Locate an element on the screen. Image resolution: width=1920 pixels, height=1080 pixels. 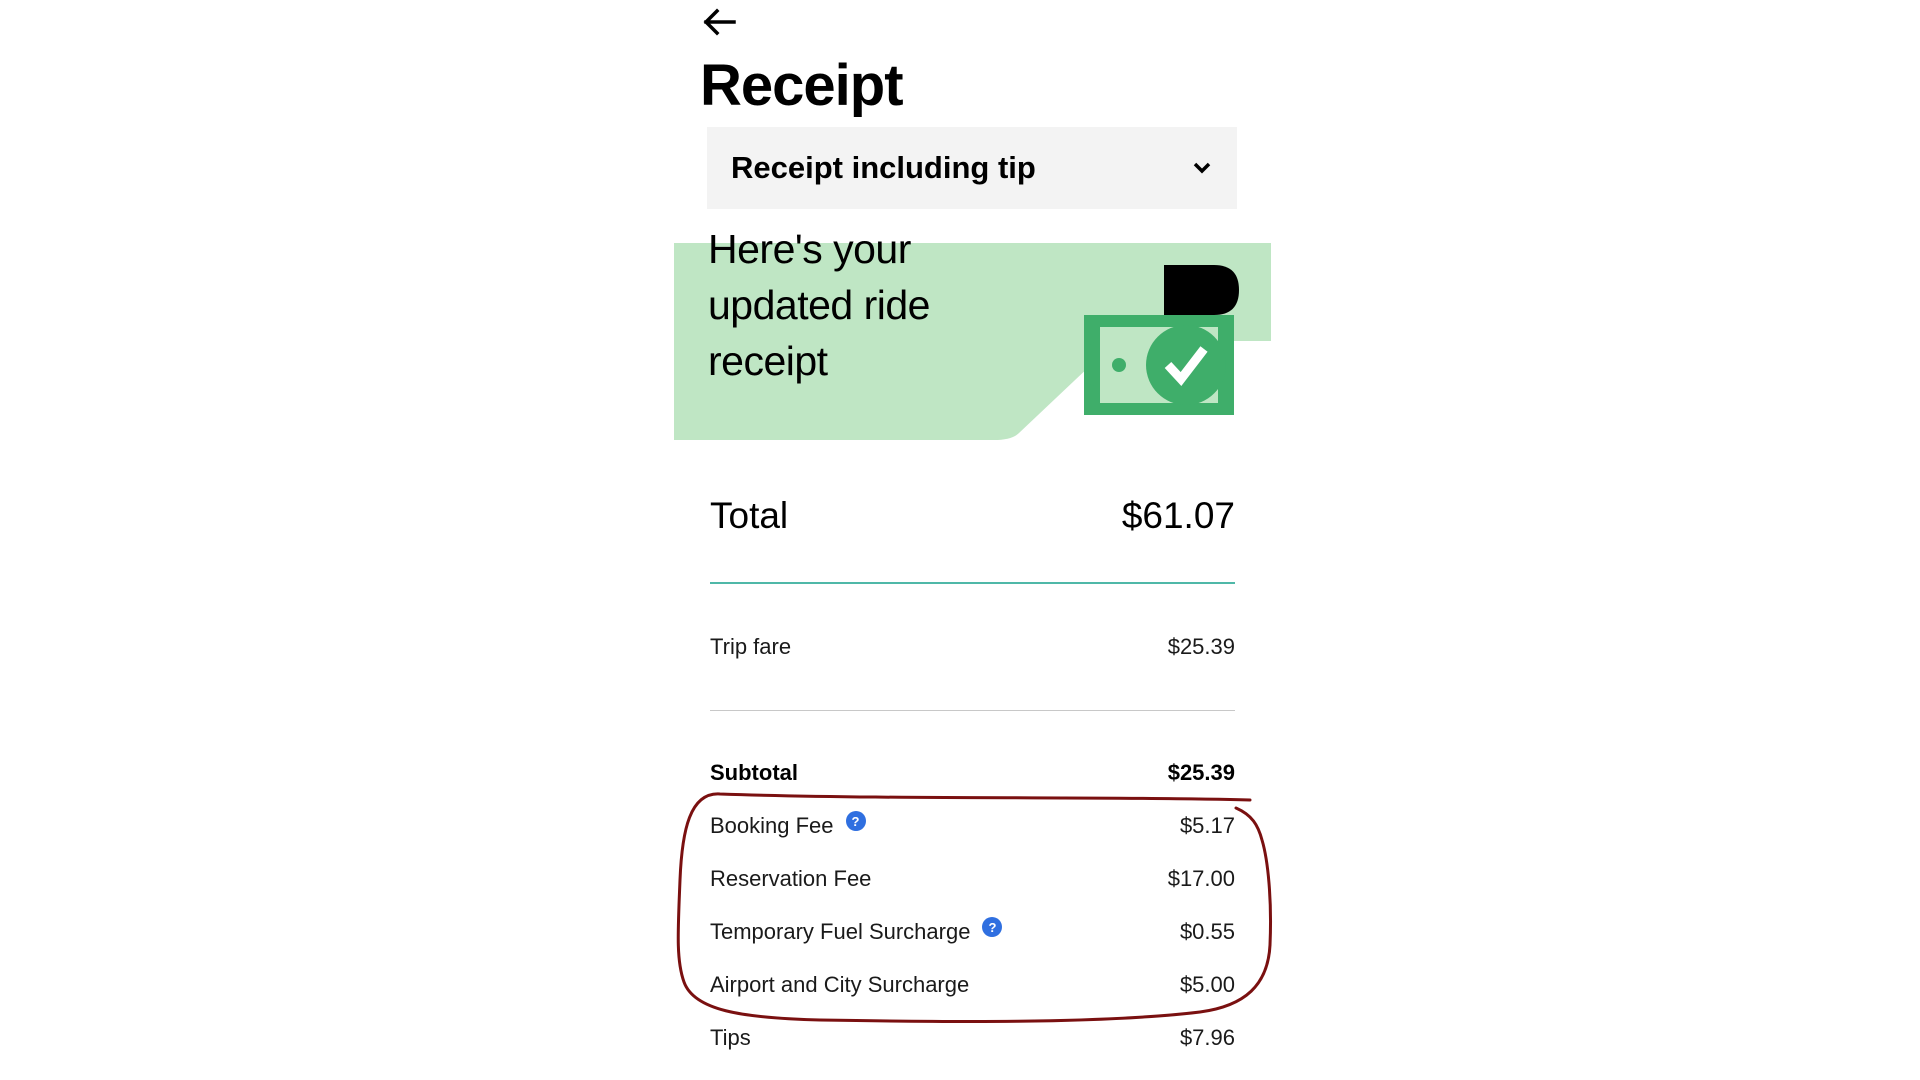
line-item-subtotal: Subtotal $25.39 is located at coordinates (972, 773).